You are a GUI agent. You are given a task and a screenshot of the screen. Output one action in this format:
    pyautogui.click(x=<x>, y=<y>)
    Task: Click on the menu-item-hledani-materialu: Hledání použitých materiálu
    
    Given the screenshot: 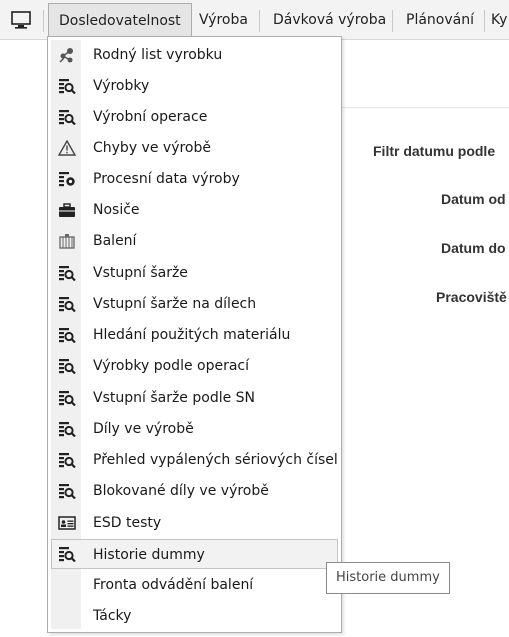 What is the action you would take?
    pyautogui.click(x=194, y=335)
    